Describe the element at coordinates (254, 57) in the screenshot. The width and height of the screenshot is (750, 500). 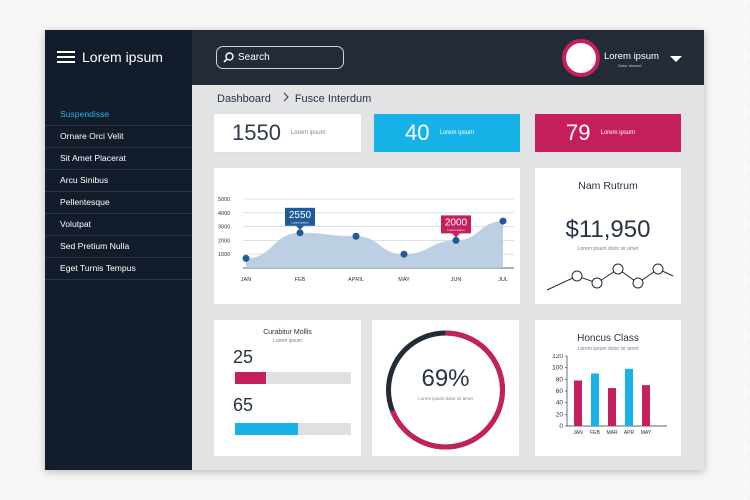
I see `search-placeholder: Search` at that location.